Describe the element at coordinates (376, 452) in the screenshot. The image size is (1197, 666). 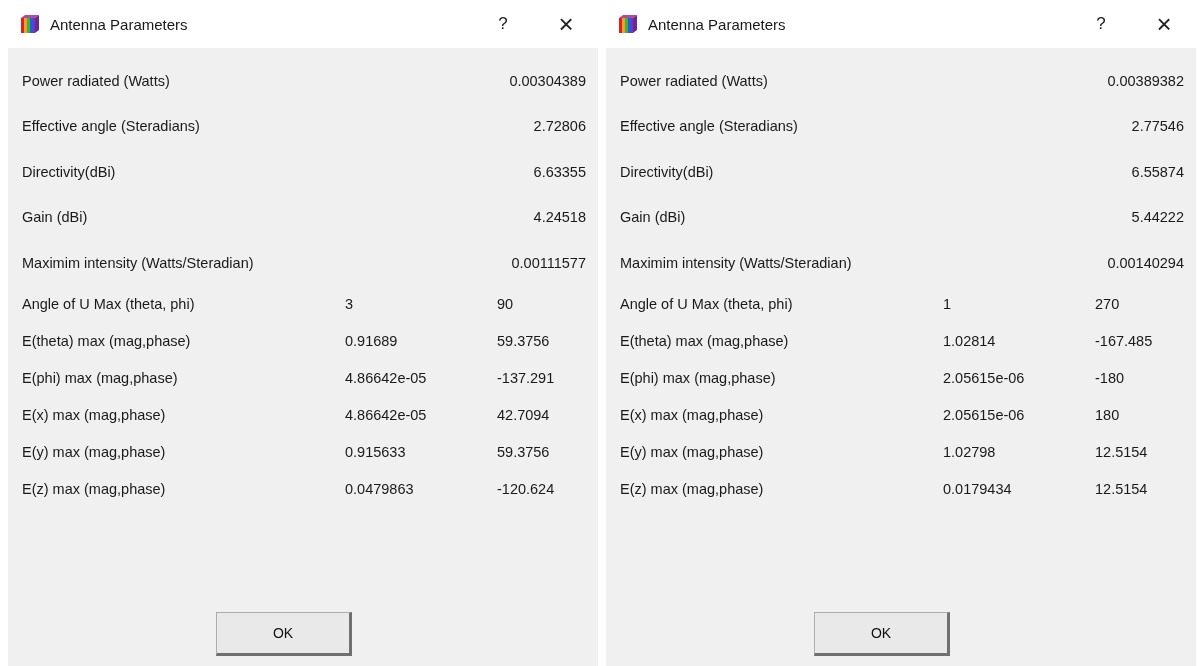
I see `parameter-value: 0.915633` at that location.